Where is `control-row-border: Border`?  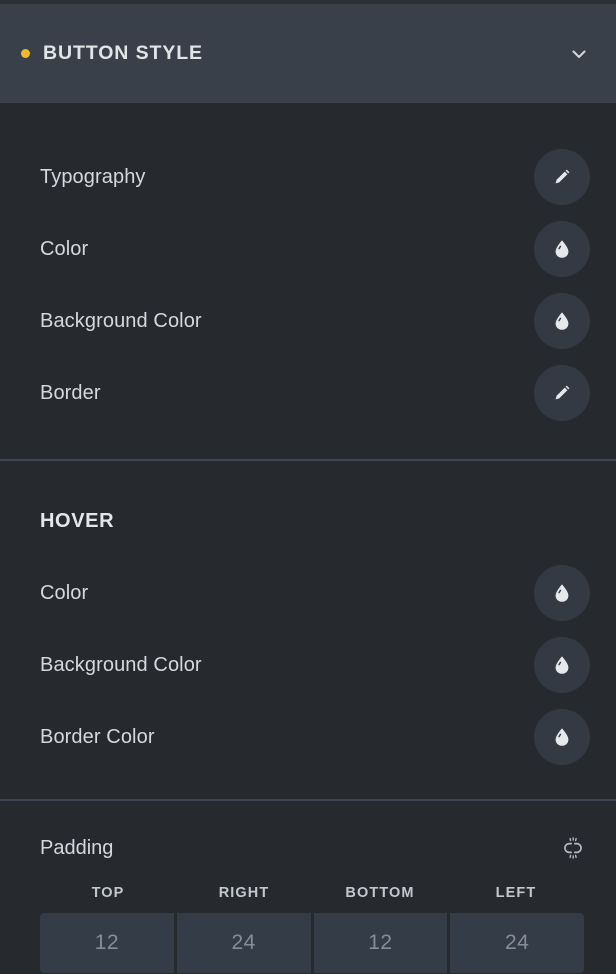
control-row-border: Border is located at coordinates (308, 393).